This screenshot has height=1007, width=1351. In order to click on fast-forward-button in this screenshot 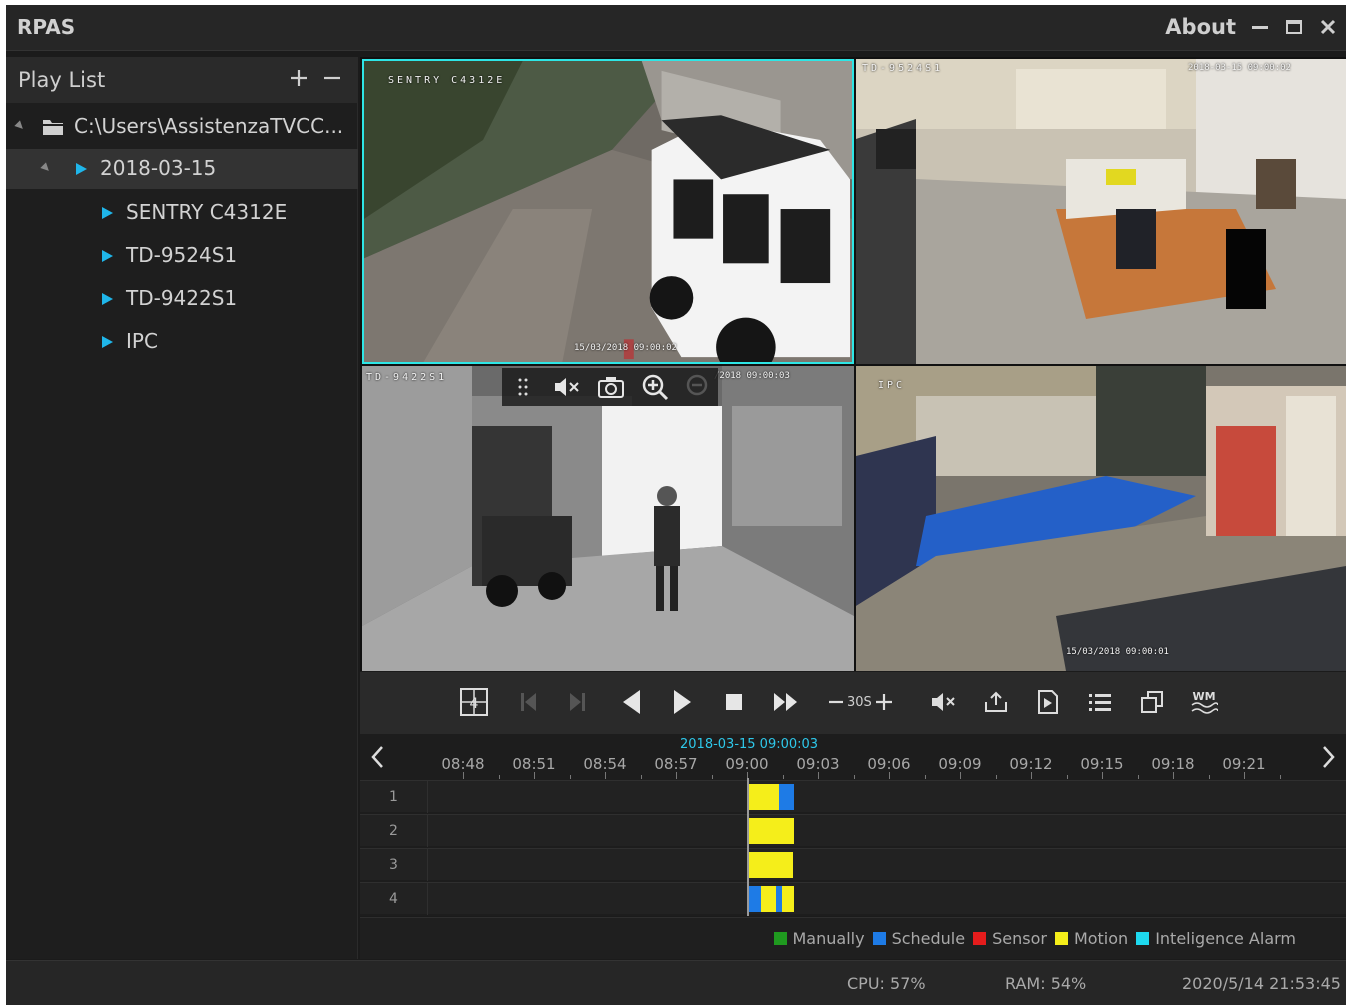, I will do `click(786, 702)`.